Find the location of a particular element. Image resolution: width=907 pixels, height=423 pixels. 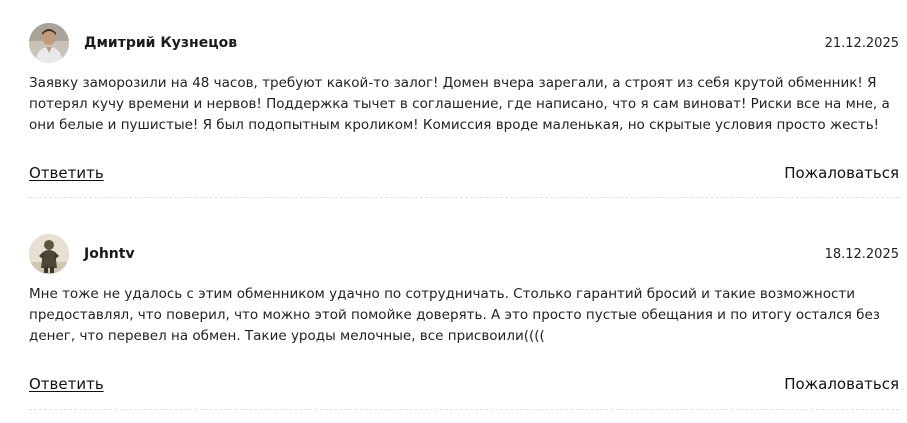

comment-date: 18.12.2025 is located at coordinates (861, 254).